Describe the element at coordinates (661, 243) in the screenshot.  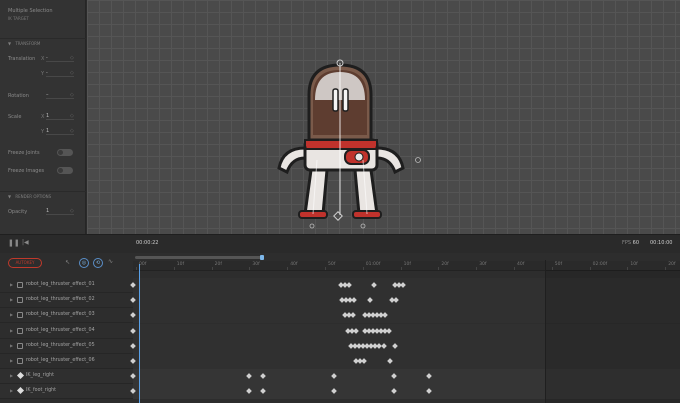
I see `end-time: 00:10:00` at that location.